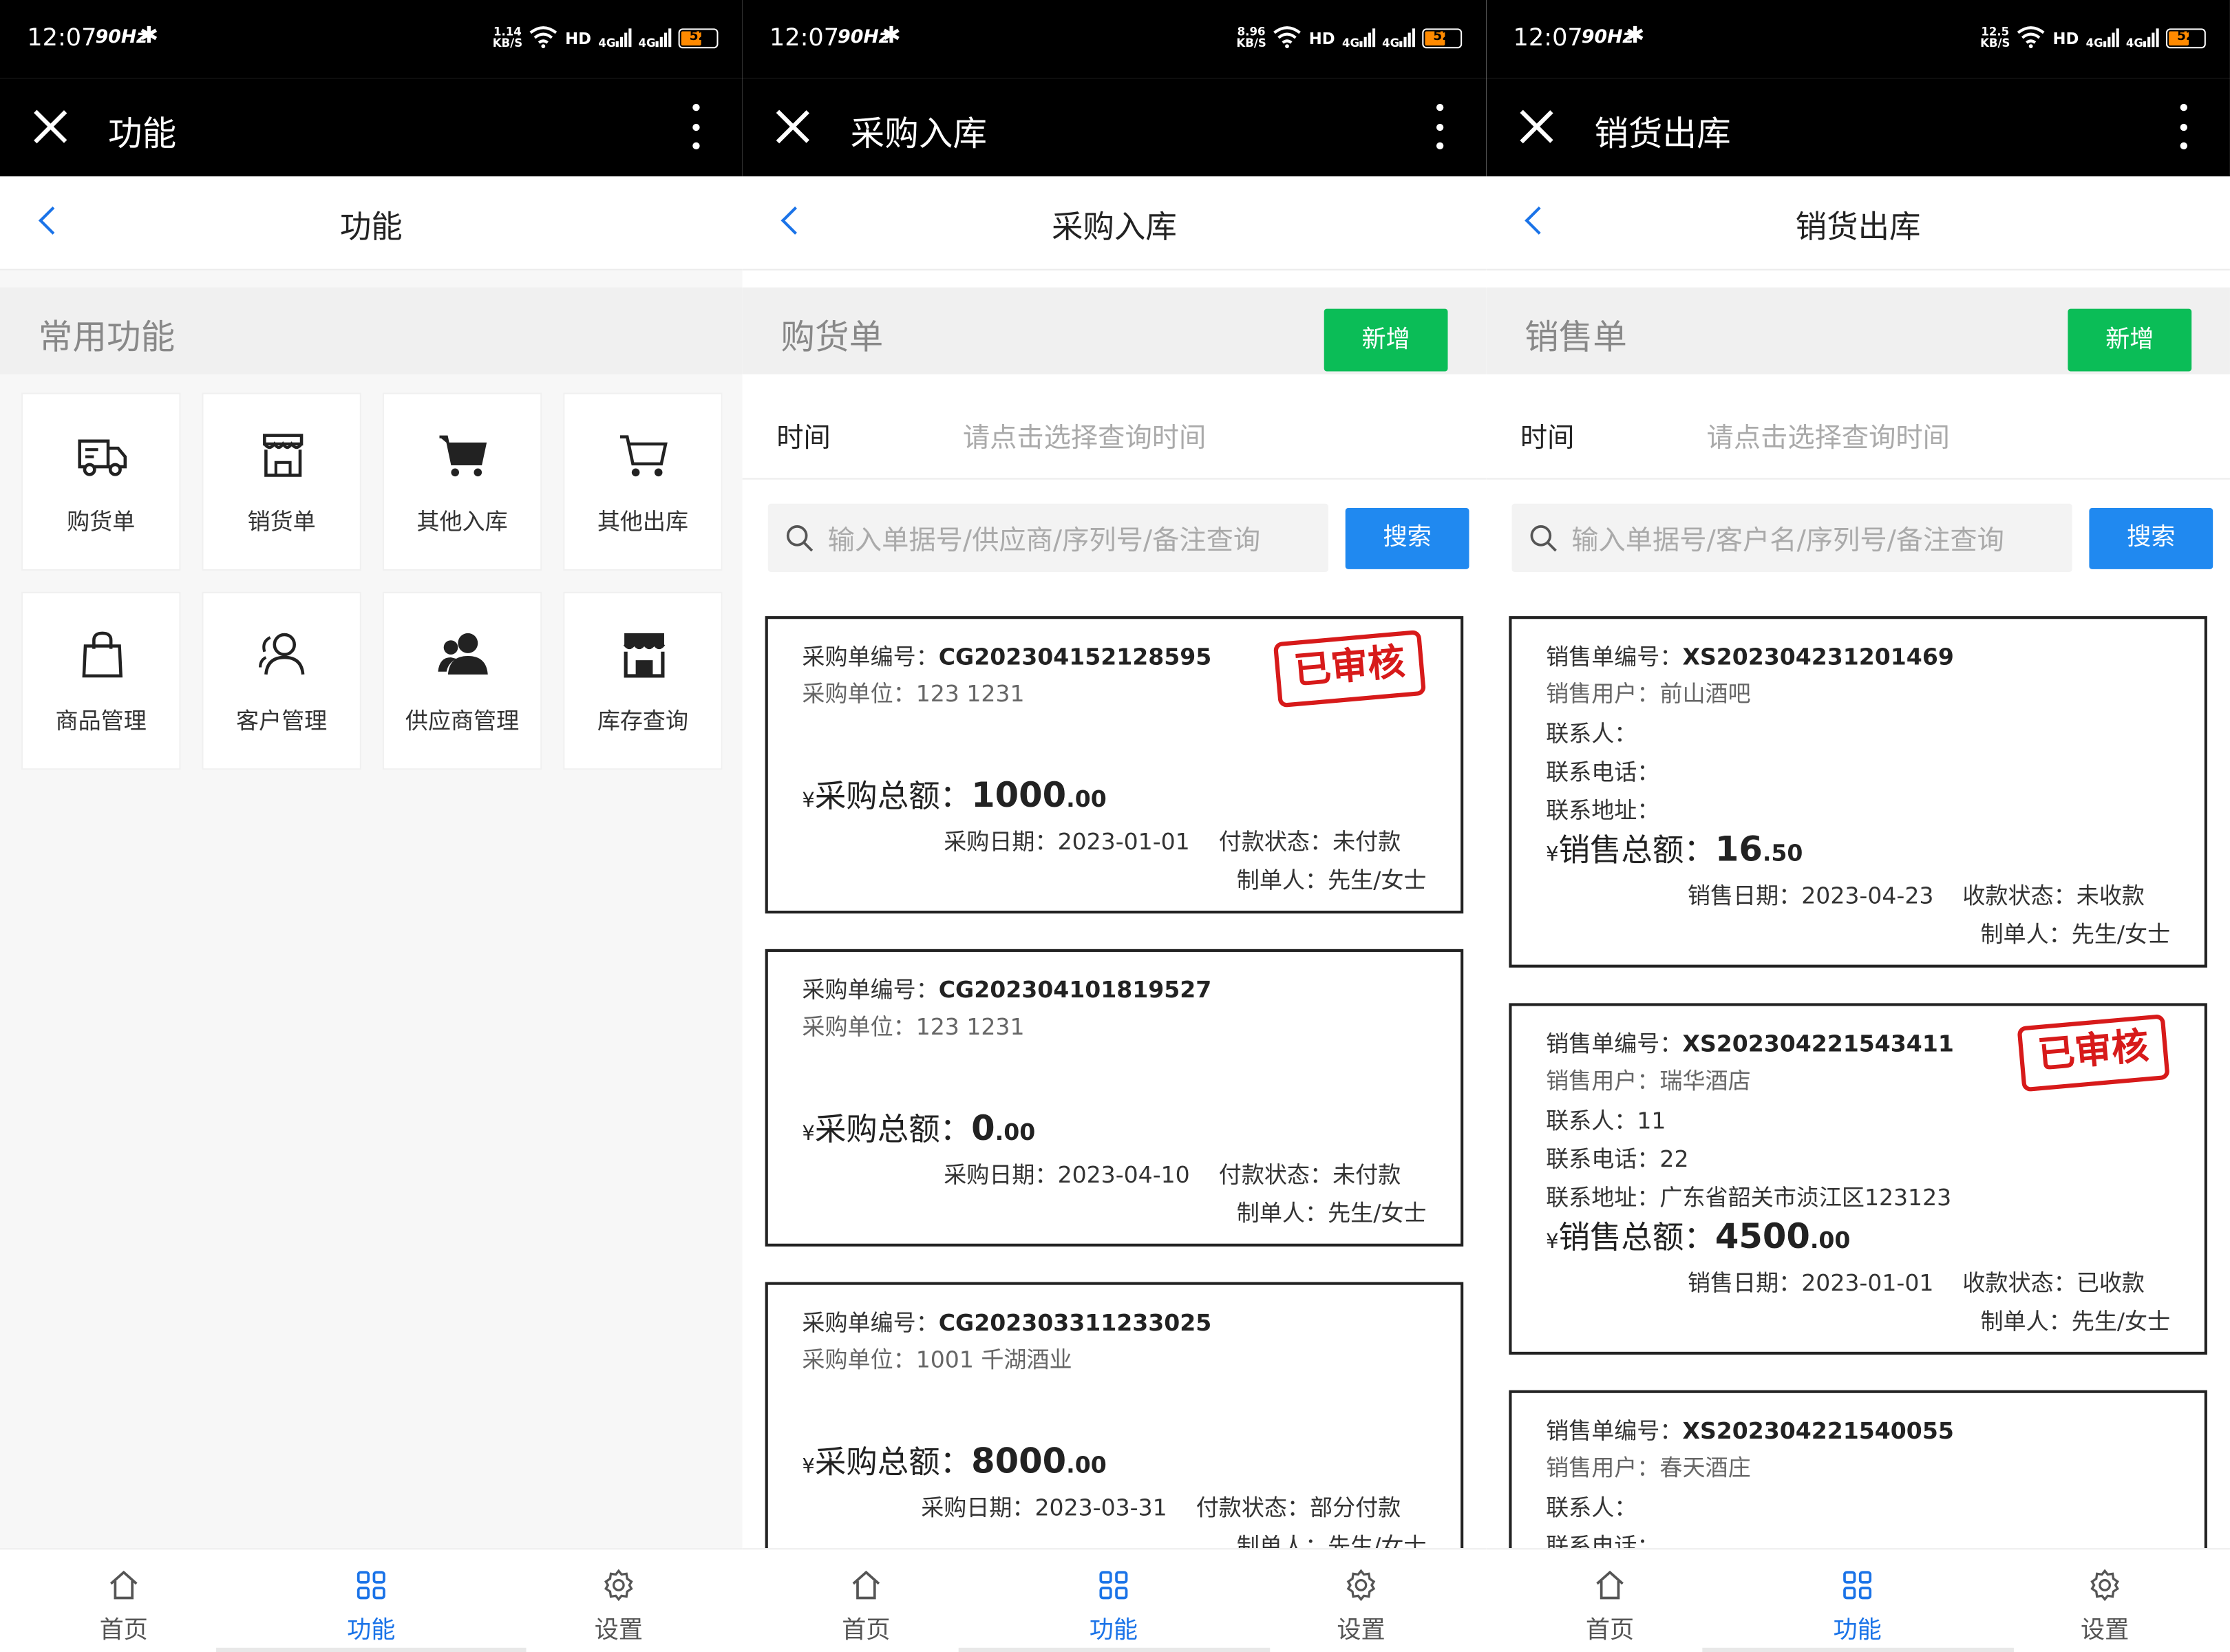 This screenshot has height=1652, width=2230. I want to click on truck-icon, so click(102, 457).